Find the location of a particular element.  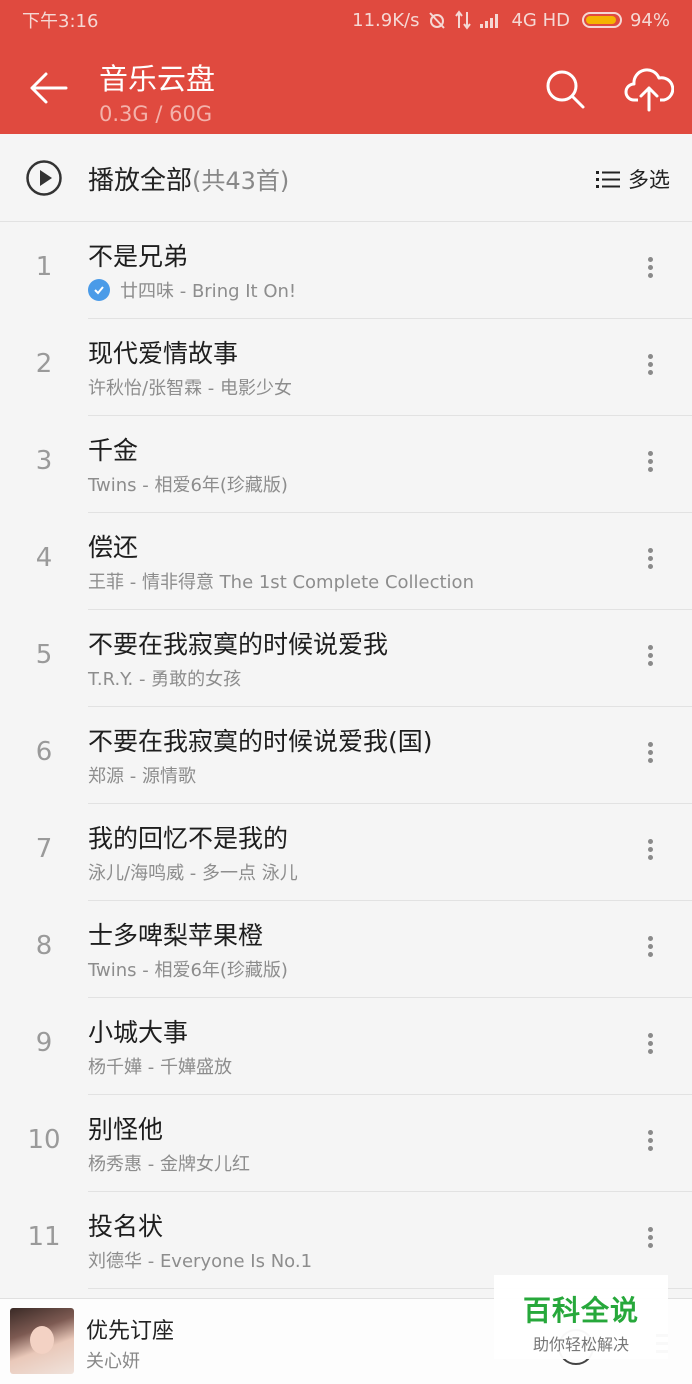

song-title: 现代爱情故事 is located at coordinates (163, 353).